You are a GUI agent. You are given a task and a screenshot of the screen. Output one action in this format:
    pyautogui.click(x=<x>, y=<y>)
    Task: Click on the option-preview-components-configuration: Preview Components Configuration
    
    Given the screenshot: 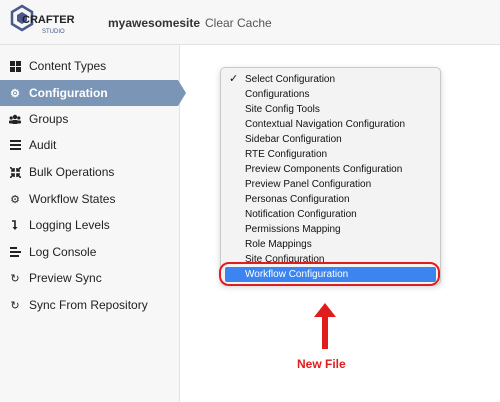 What is the action you would take?
    pyautogui.click(x=330, y=169)
    